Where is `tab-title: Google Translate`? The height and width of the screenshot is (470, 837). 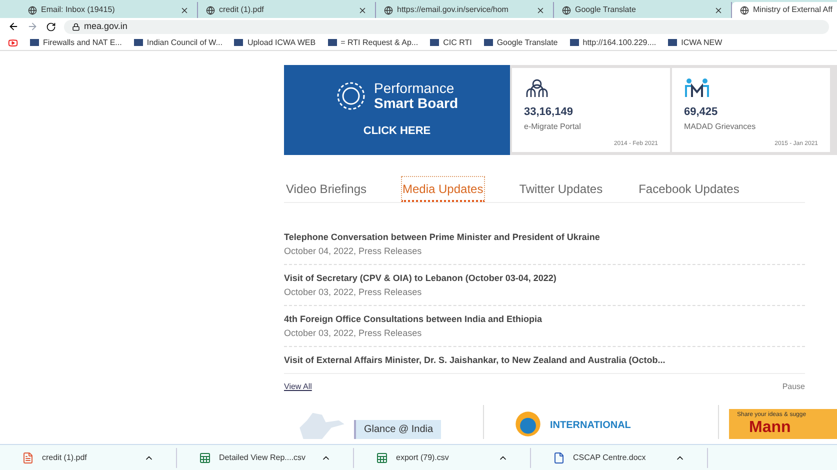
tab-title: Google Translate is located at coordinates (606, 10).